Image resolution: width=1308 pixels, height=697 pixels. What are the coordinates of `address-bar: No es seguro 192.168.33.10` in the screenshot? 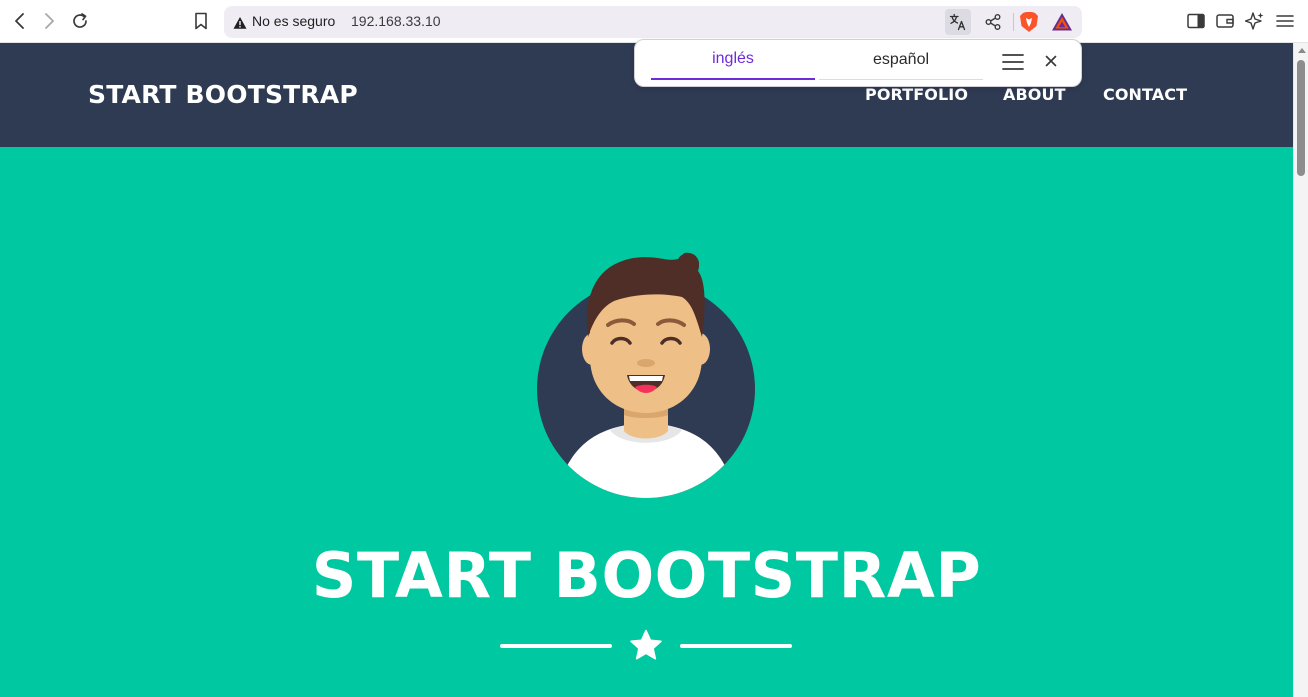 It's located at (653, 22).